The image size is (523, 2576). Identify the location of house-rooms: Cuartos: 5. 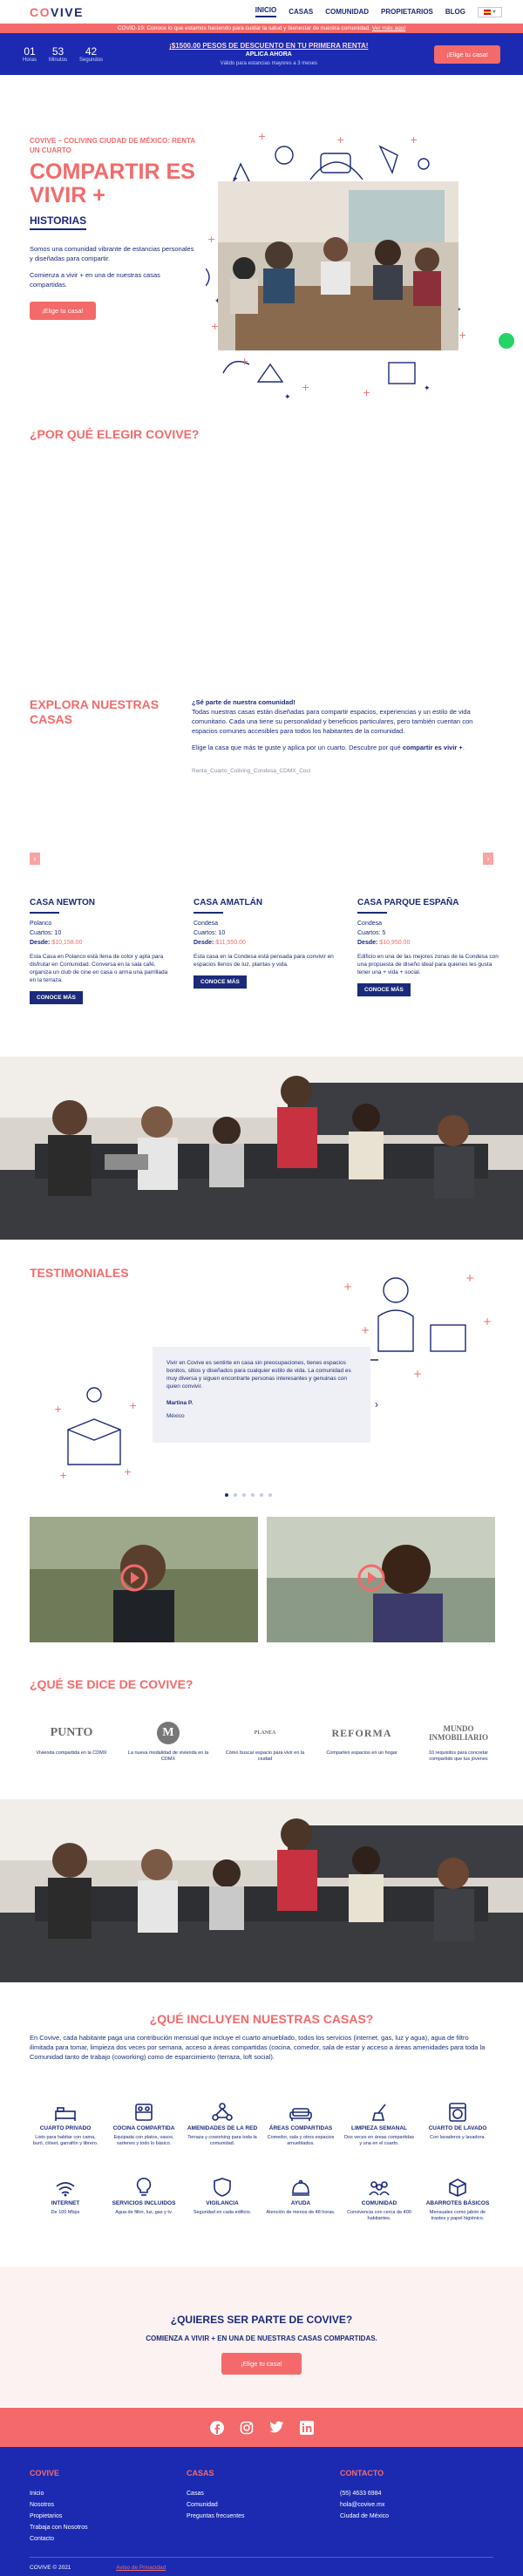
(428, 933).